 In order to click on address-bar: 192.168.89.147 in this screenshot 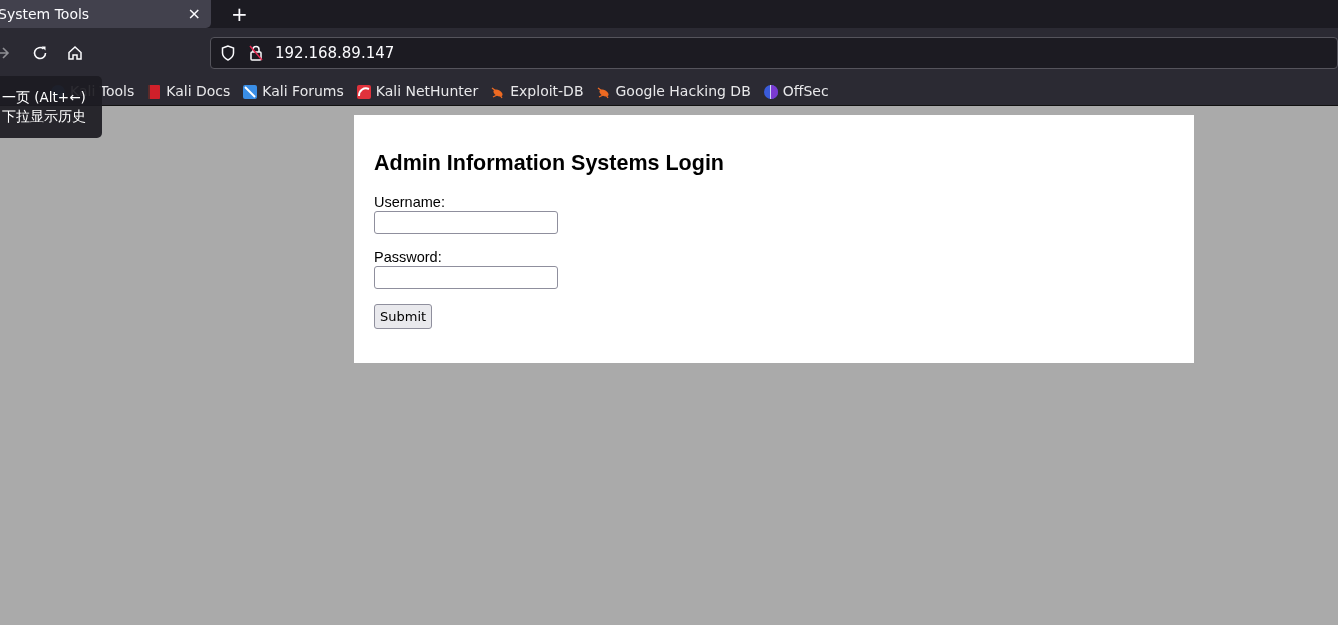, I will do `click(774, 53)`.